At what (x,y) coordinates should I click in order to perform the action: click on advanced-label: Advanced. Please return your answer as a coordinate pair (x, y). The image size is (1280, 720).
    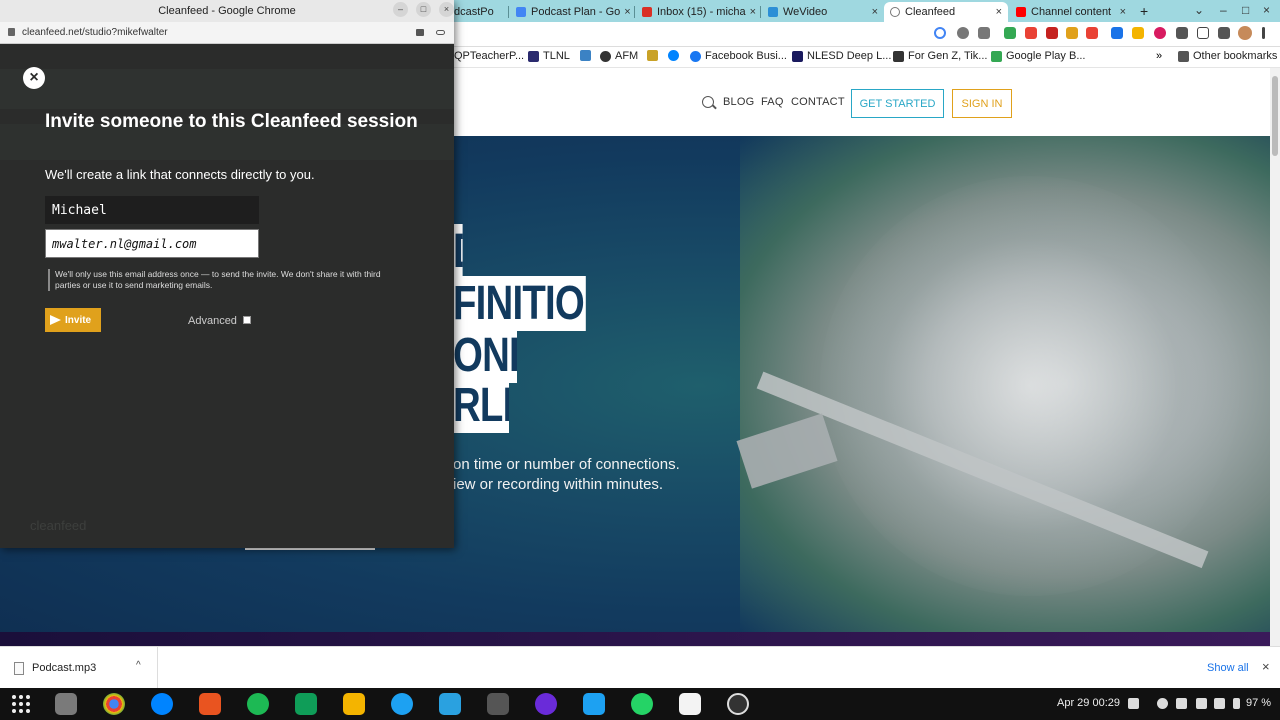
    Looking at the image, I should click on (212, 321).